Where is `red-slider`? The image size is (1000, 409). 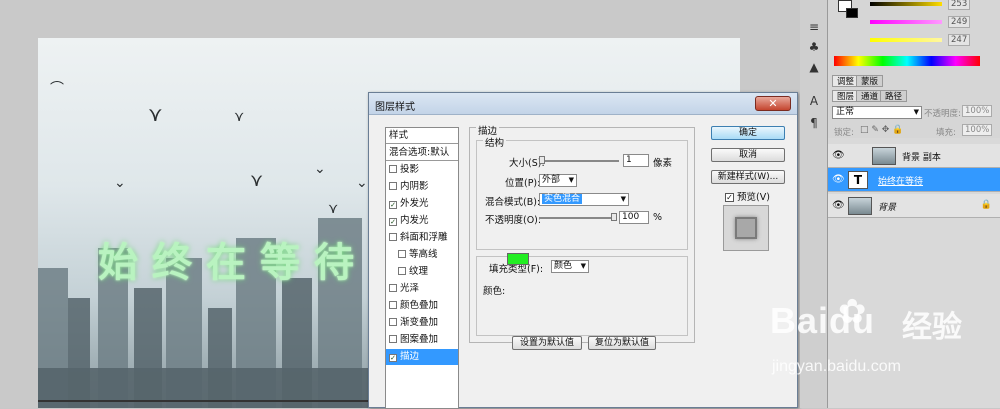 red-slider is located at coordinates (906, 4).